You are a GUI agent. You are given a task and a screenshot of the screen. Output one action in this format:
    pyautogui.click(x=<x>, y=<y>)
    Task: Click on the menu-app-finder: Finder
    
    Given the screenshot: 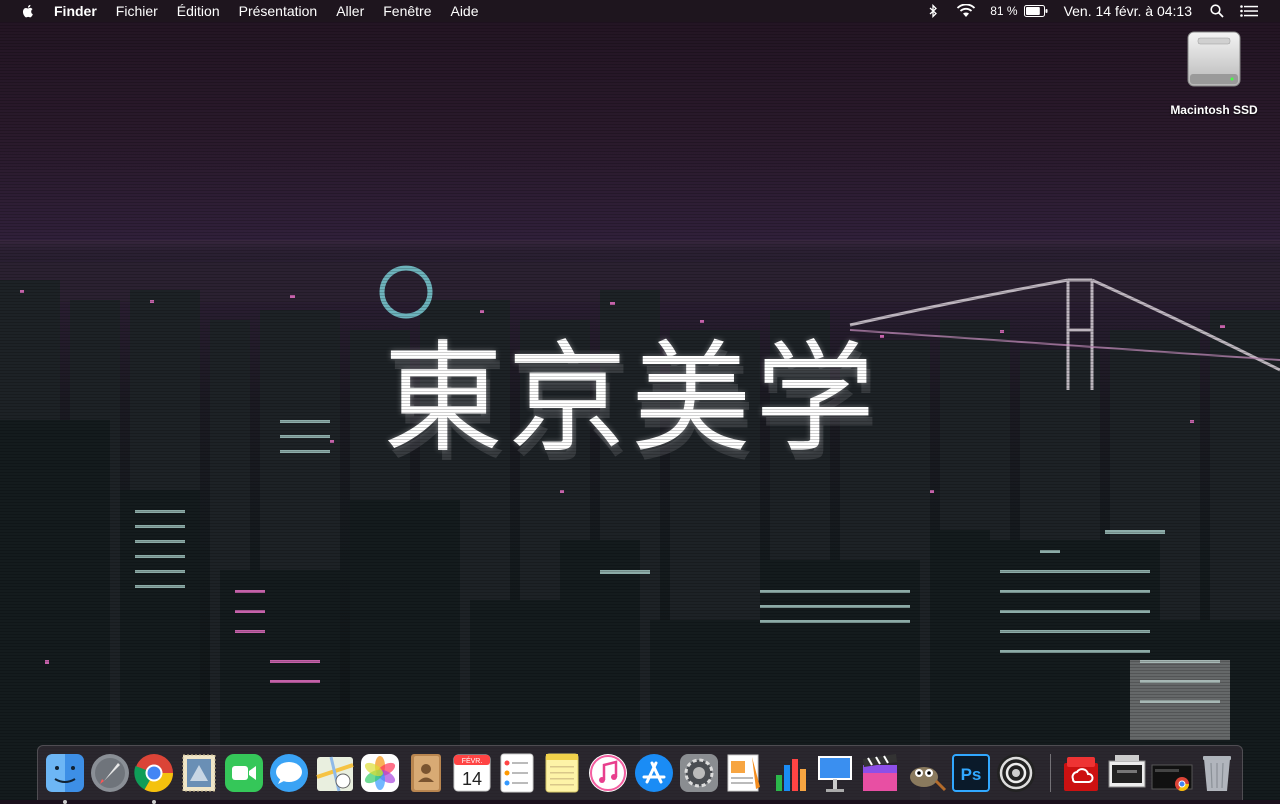 What is the action you would take?
    pyautogui.click(x=75, y=11)
    